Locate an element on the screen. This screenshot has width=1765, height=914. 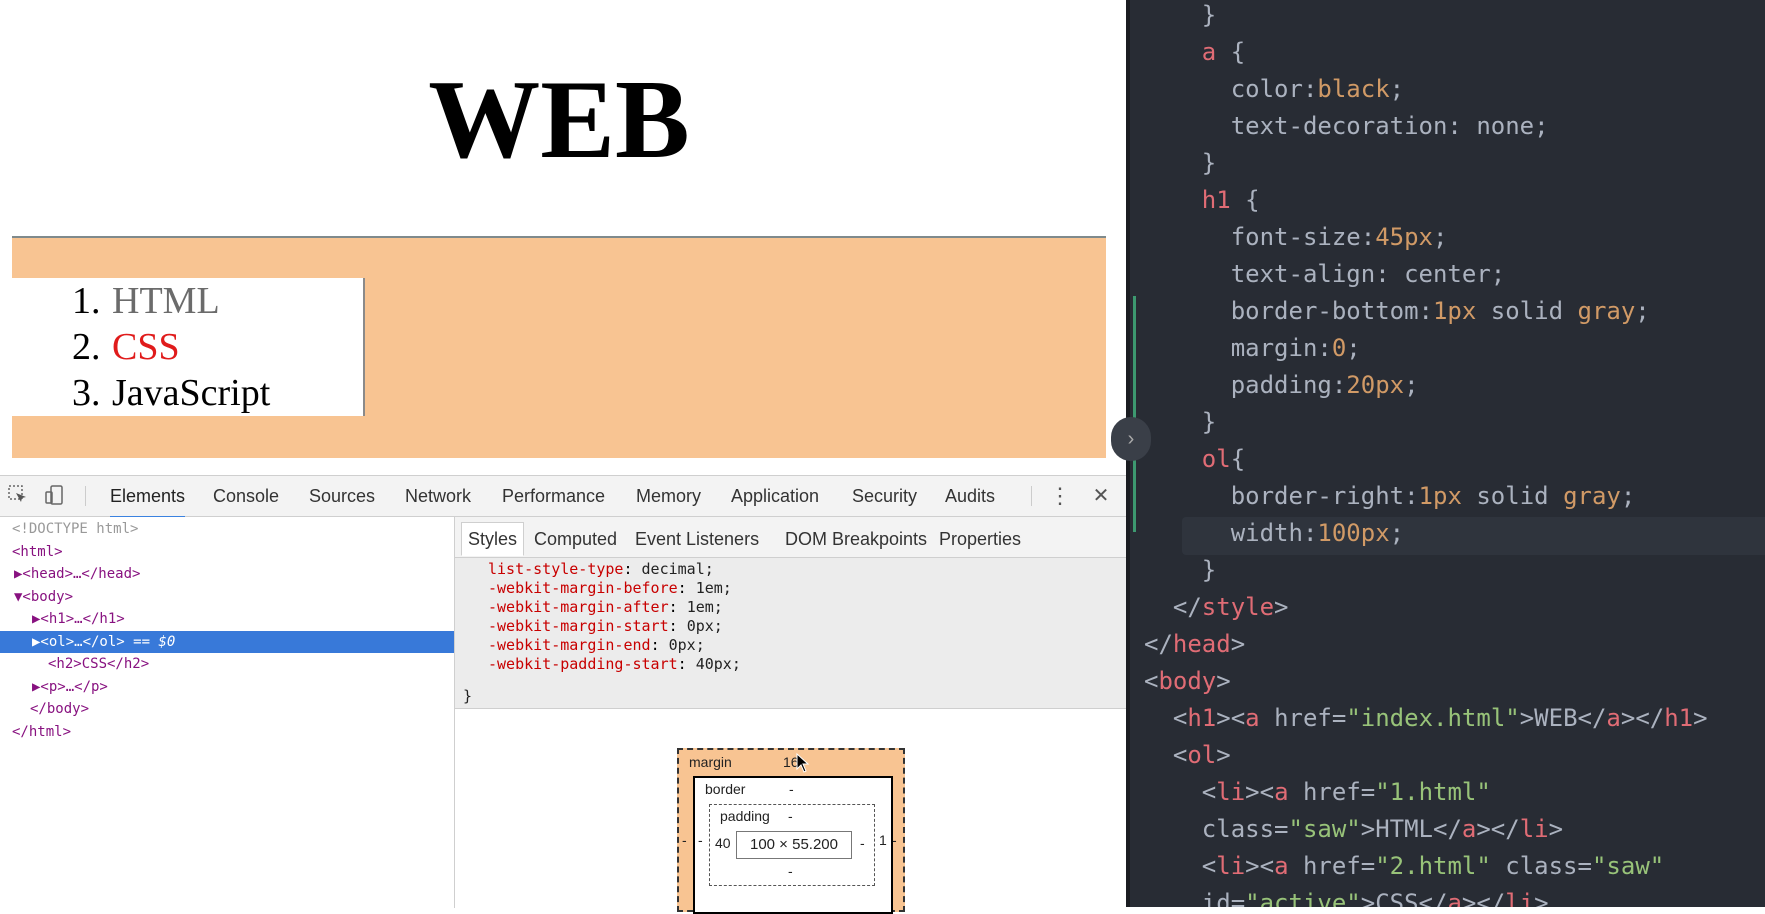
box-model-content: 100 × 55.200 is located at coordinates (794, 845).